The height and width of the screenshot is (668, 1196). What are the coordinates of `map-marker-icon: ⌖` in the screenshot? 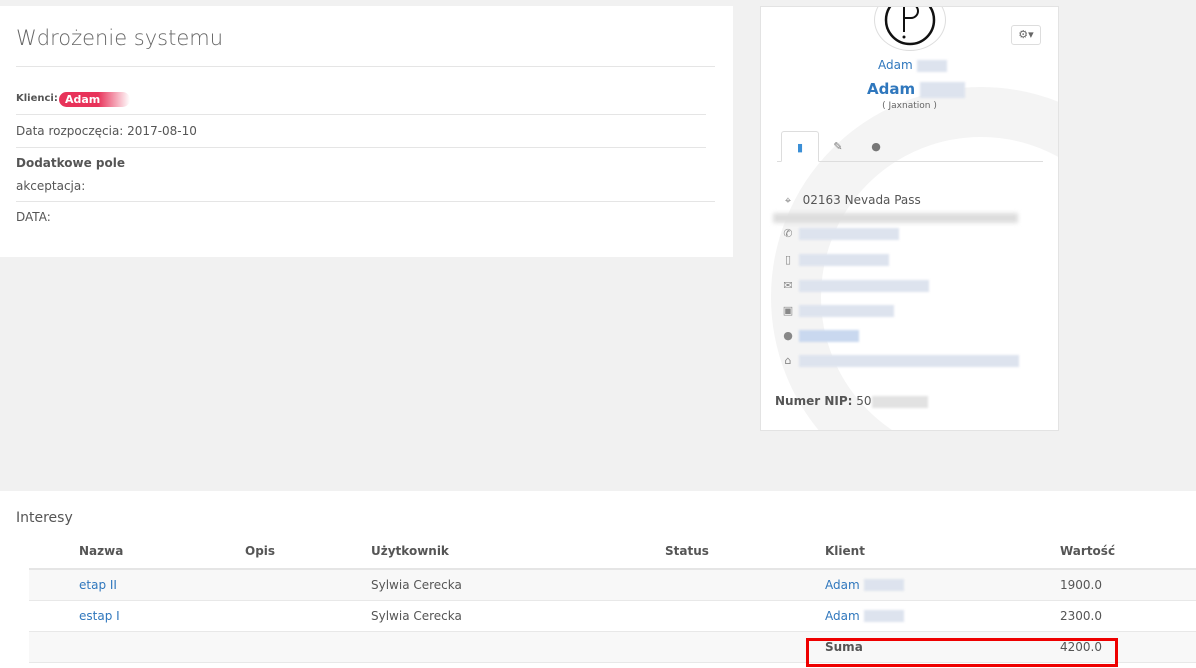 It's located at (788, 200).